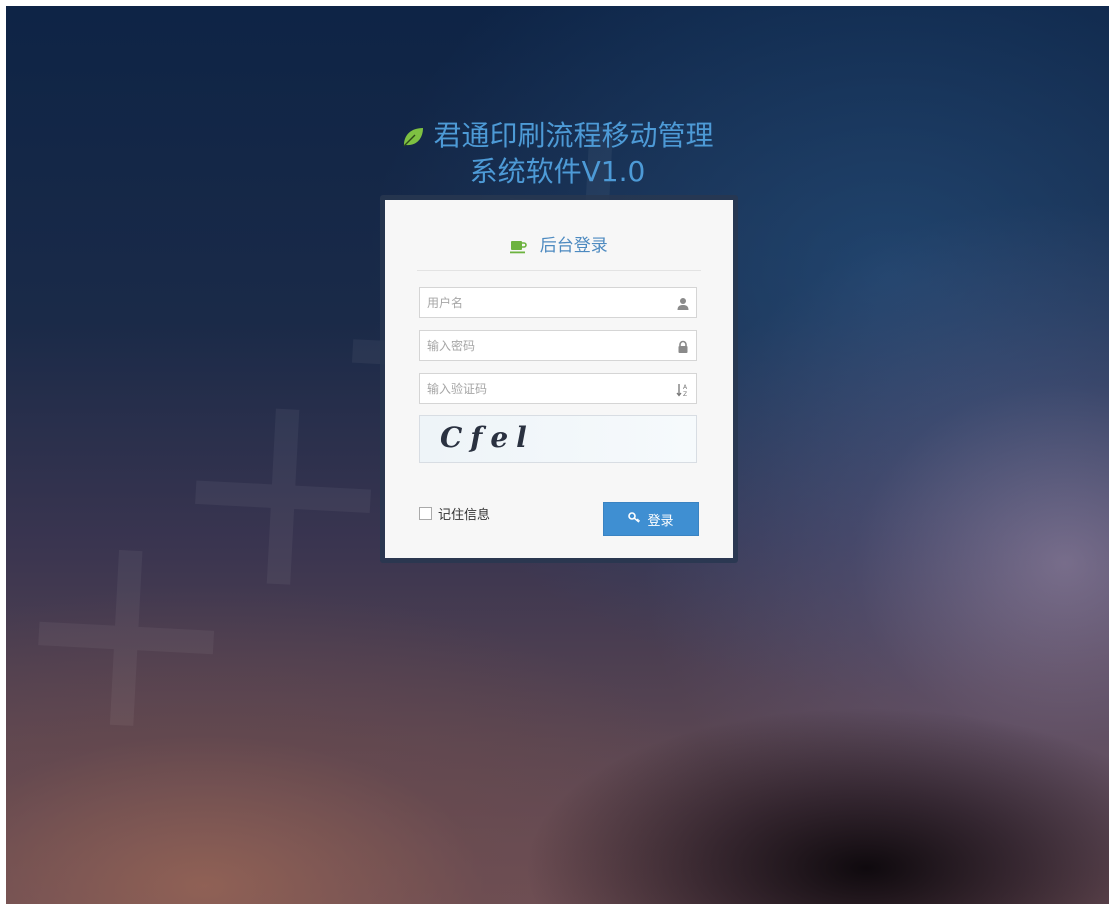  What do you see at coordinates (573, 135) in the screenshot?
I see `app-title-text-1: 君通印刷流程移动管理` at bounding box center [573, 135].